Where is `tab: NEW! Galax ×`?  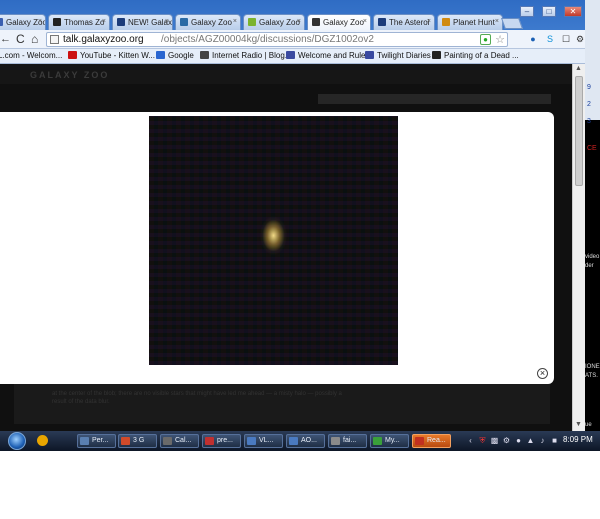
tab: NEW! Galax × is located at coordinates (142, 22).